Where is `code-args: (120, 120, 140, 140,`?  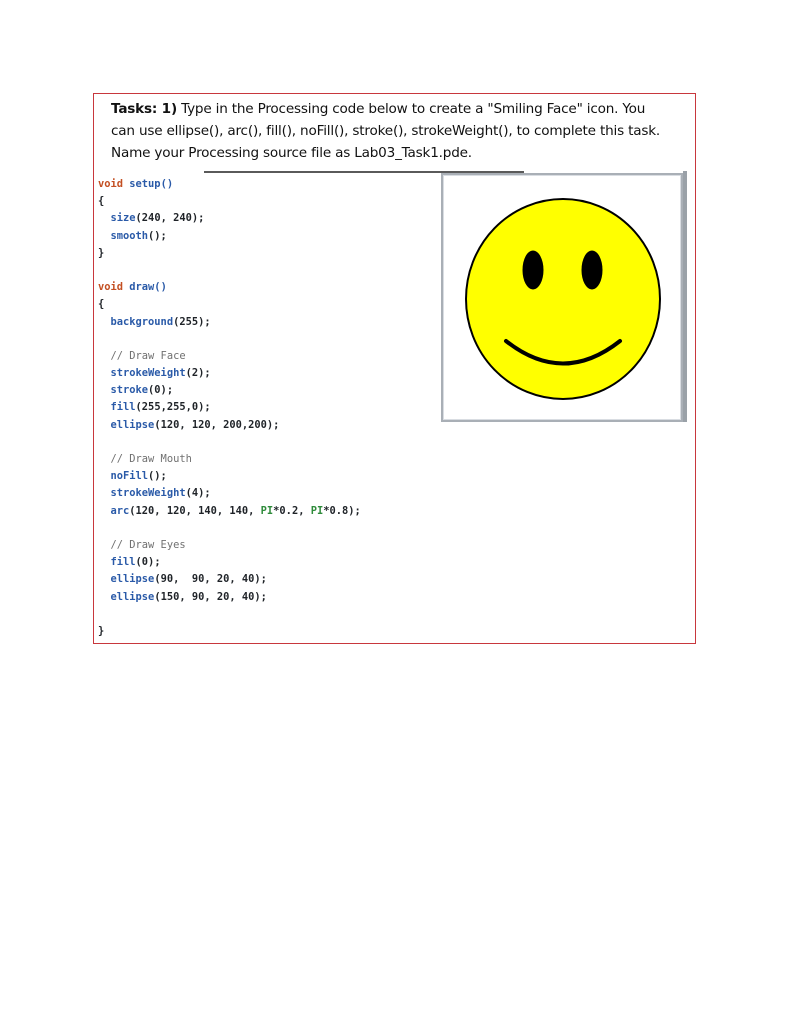
code-args: (120, 120, 140, 140, is located at coordinates (195, 510).